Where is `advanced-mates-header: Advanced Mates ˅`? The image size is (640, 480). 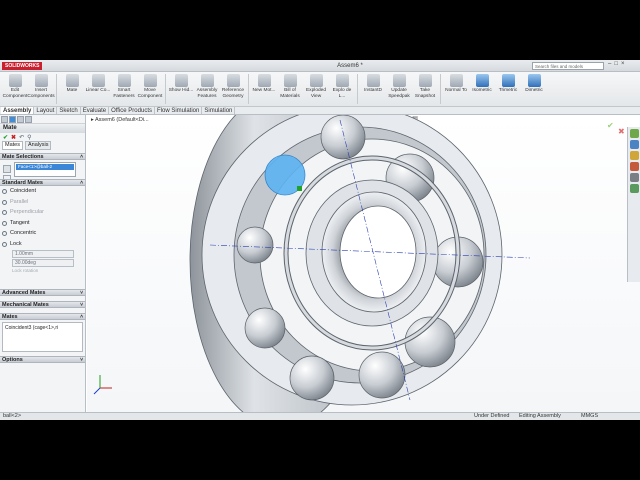
advanced-mates-header: Advanced Mates ˅ is located at coordinates (42, 292).